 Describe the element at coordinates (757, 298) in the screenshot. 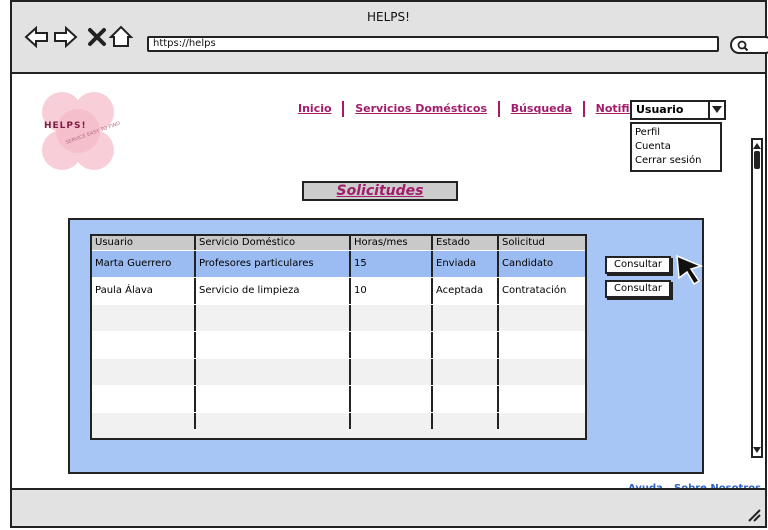

I see `vertical-scrollbar` at that location.